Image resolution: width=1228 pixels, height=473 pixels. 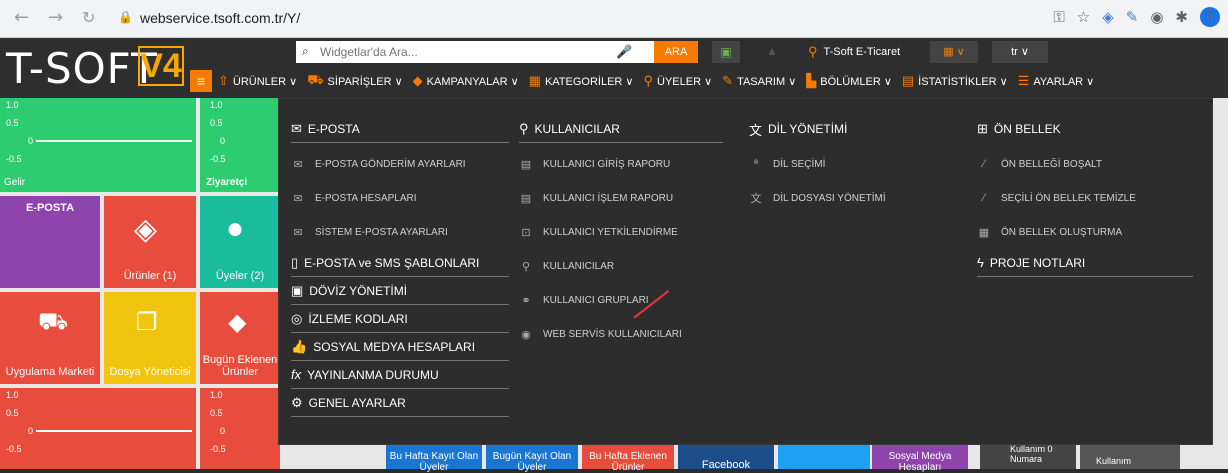 What do you see at coordinates (466, 81) in the screenshot?
I see `menu-kampanyalar: ◆ KAMPANYALAR ∨` at bounding box center [466, 81].